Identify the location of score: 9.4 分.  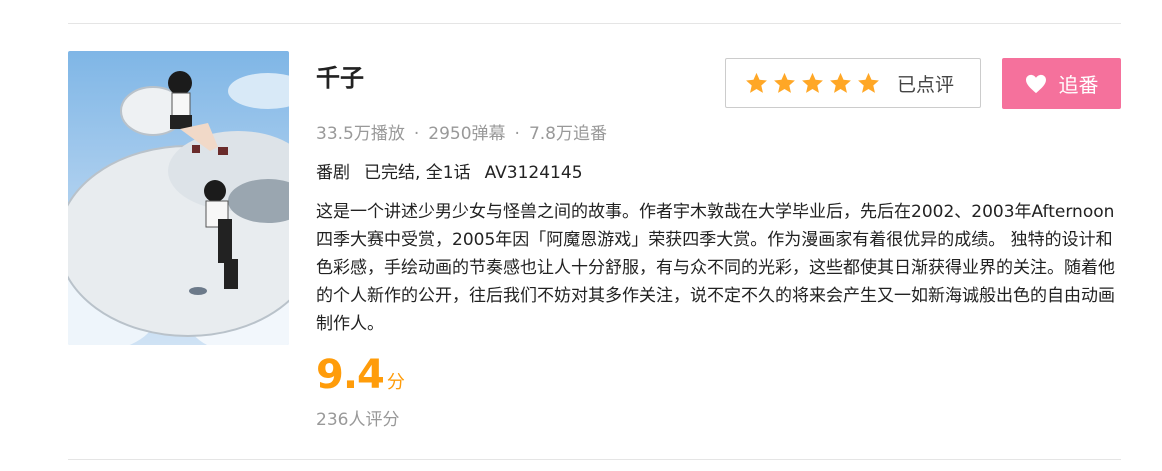
(360, 375).